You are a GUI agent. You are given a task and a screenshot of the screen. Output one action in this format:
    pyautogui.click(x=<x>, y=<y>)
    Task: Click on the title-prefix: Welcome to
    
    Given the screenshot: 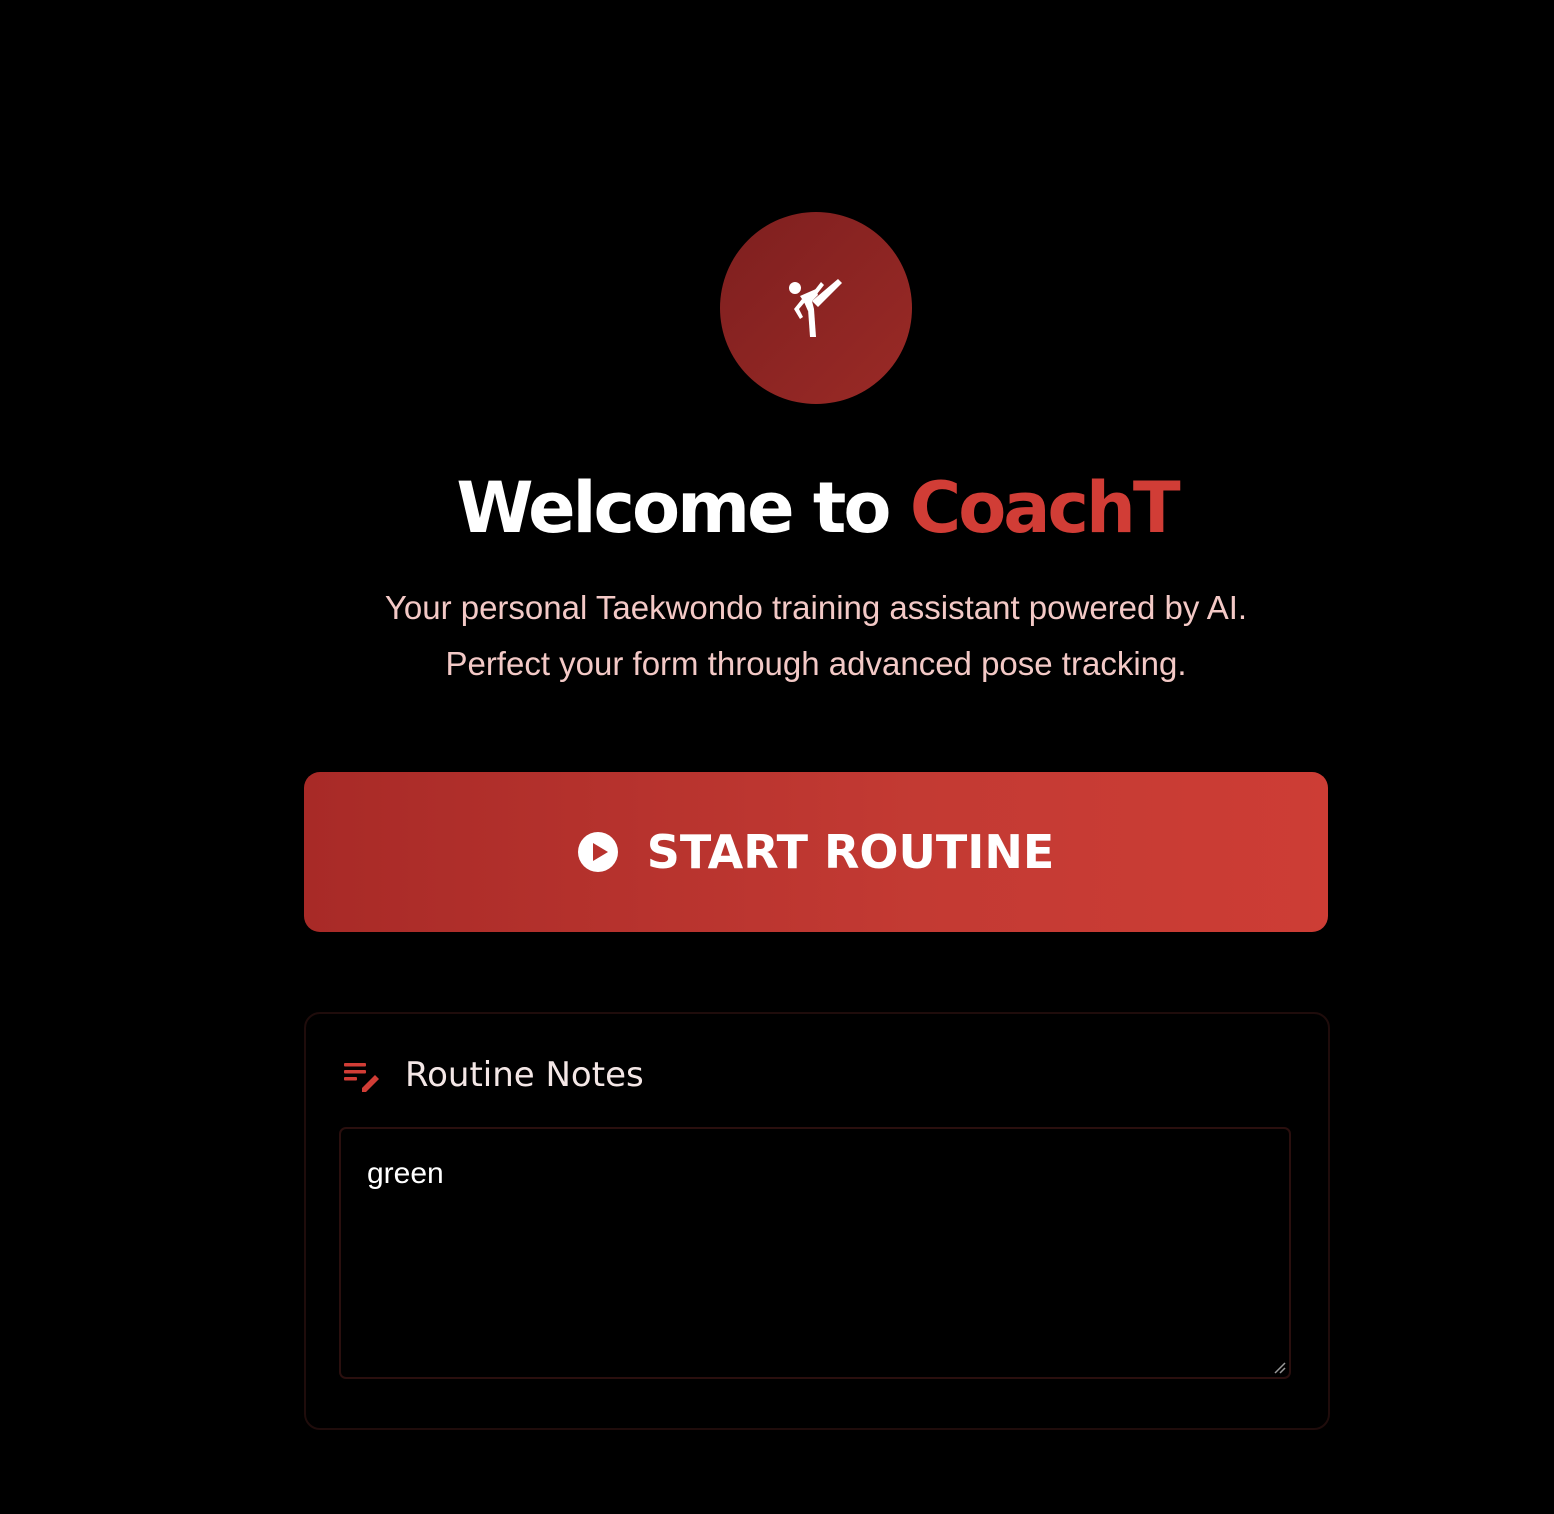 What is the action you would take?
    pyautogui.click(x=683, y=508)
    